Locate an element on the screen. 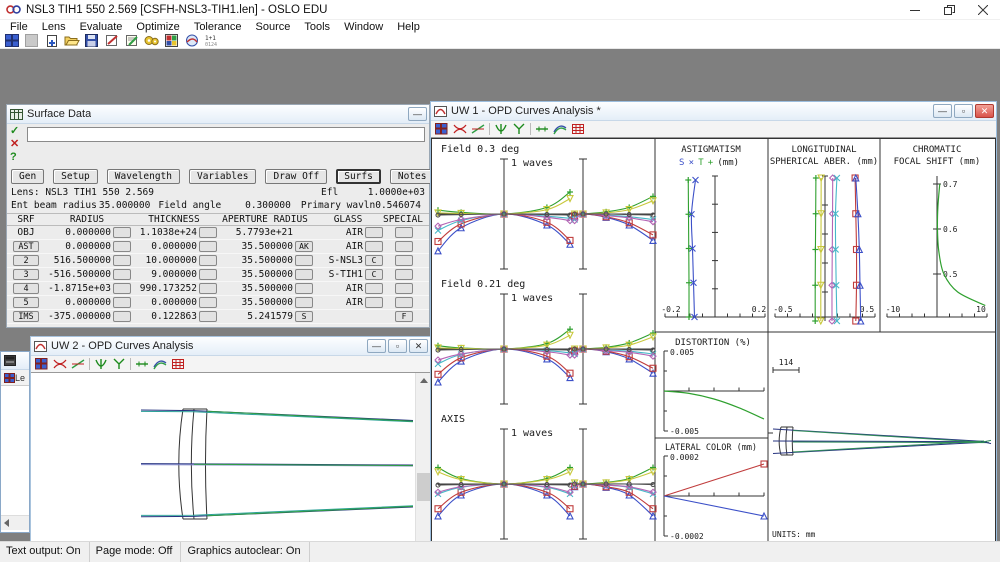  svg-text: LATERAL COLOR (mm) is located at coordinates (711, 448).